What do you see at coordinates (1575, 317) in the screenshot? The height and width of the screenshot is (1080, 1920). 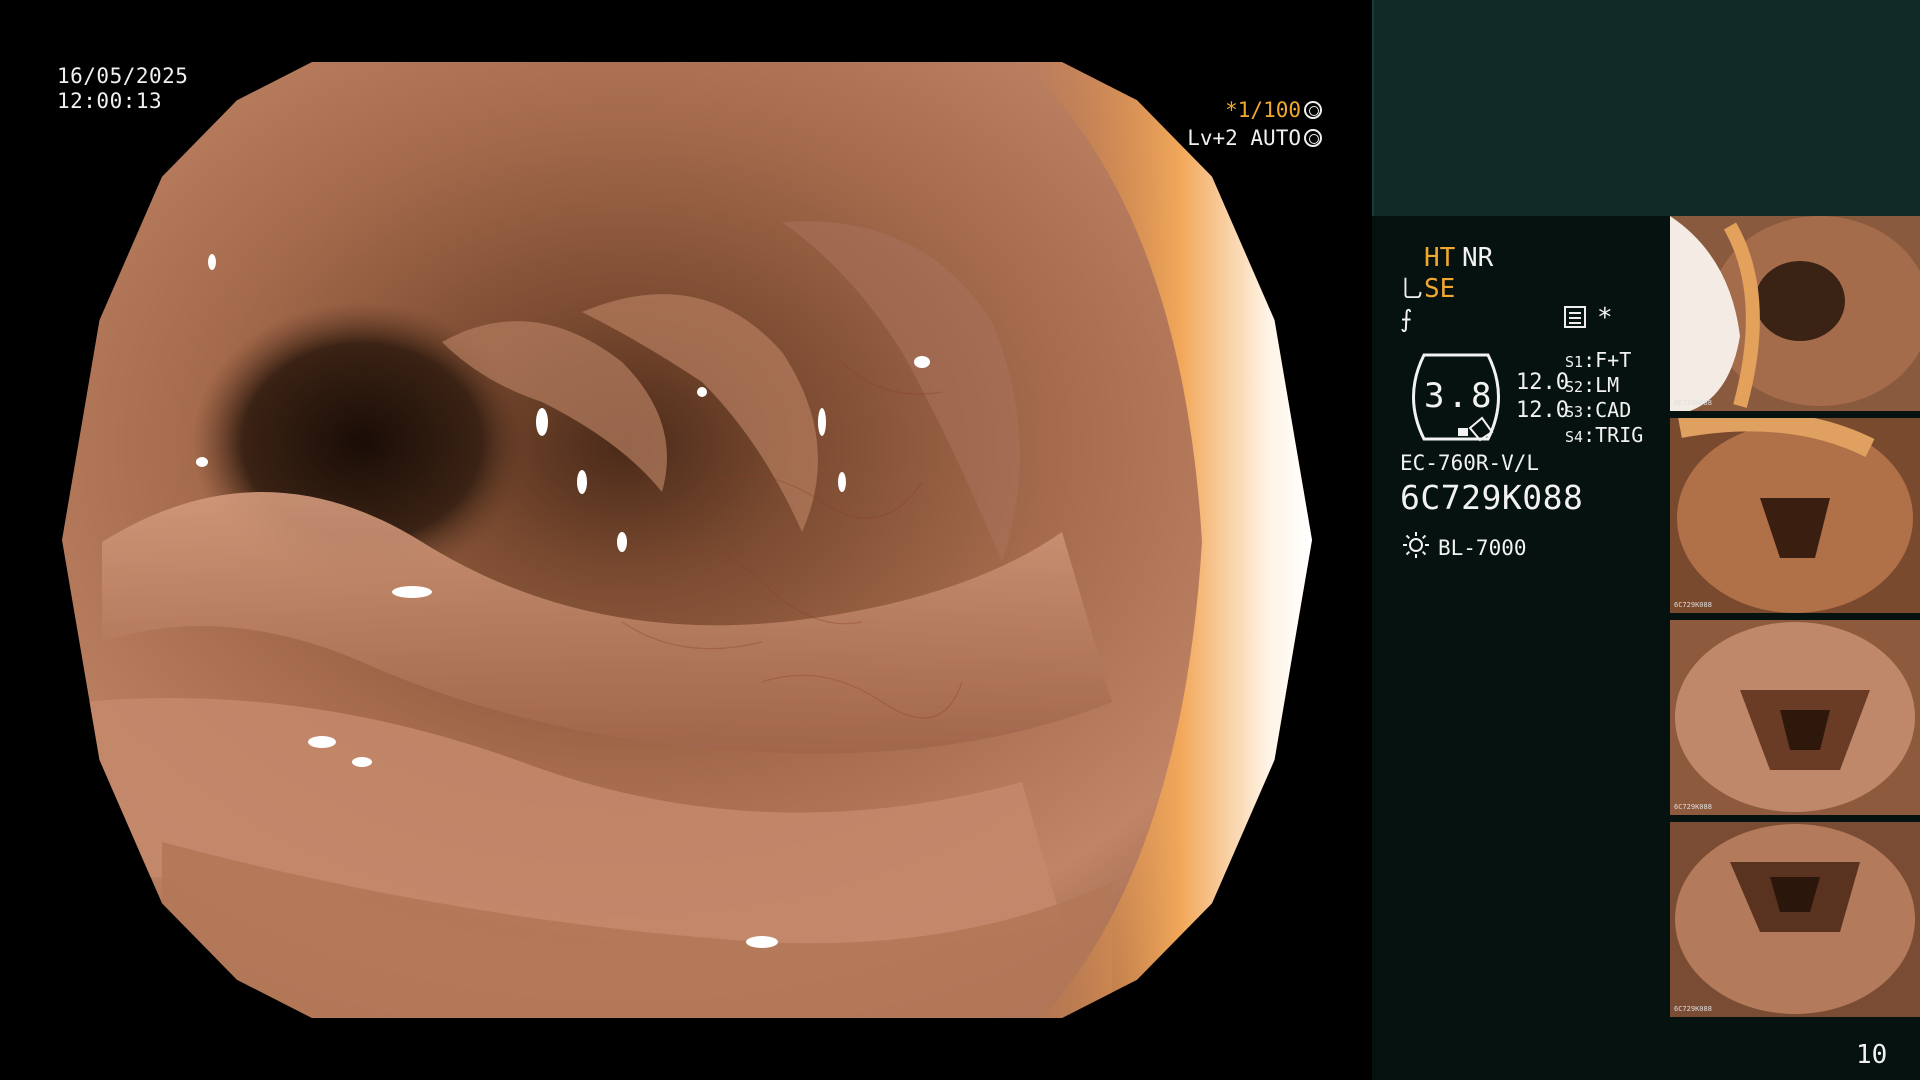 I see `menu-list-icon` at bounding box center [1575, 317].